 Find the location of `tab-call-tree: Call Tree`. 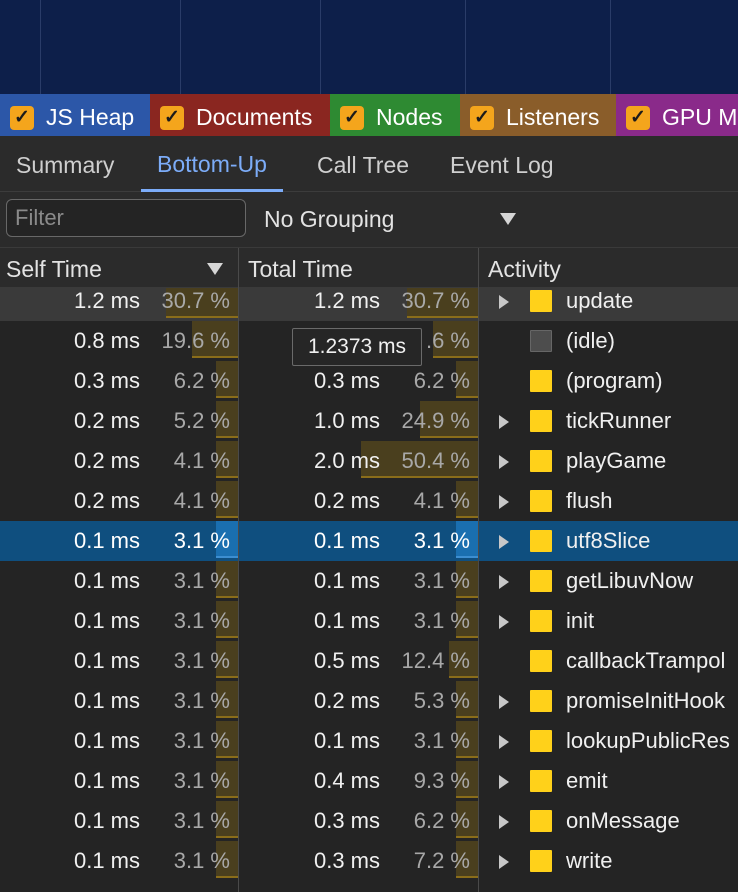

tab-call-tree: Call Tree is located at coordinates (363, 164).